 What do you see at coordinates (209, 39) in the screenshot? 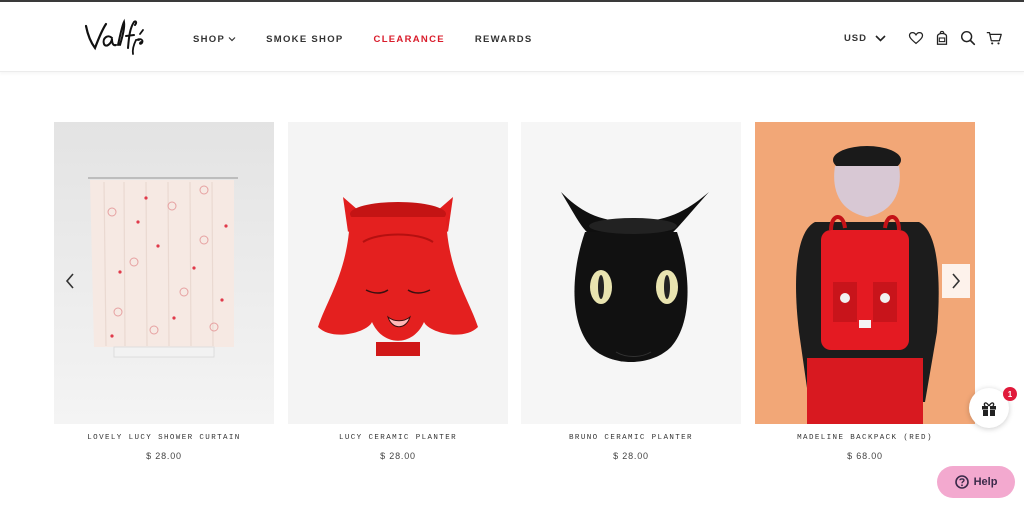
I see `nav-shop-label: SHOP` at bounding box center [209, 39].